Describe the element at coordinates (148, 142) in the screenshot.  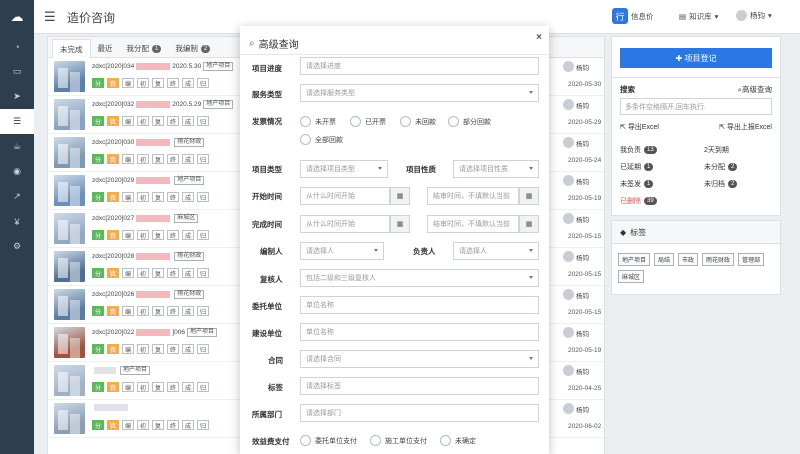
I see `project-code: zdxc[2020]030 雨花财政` at that location.